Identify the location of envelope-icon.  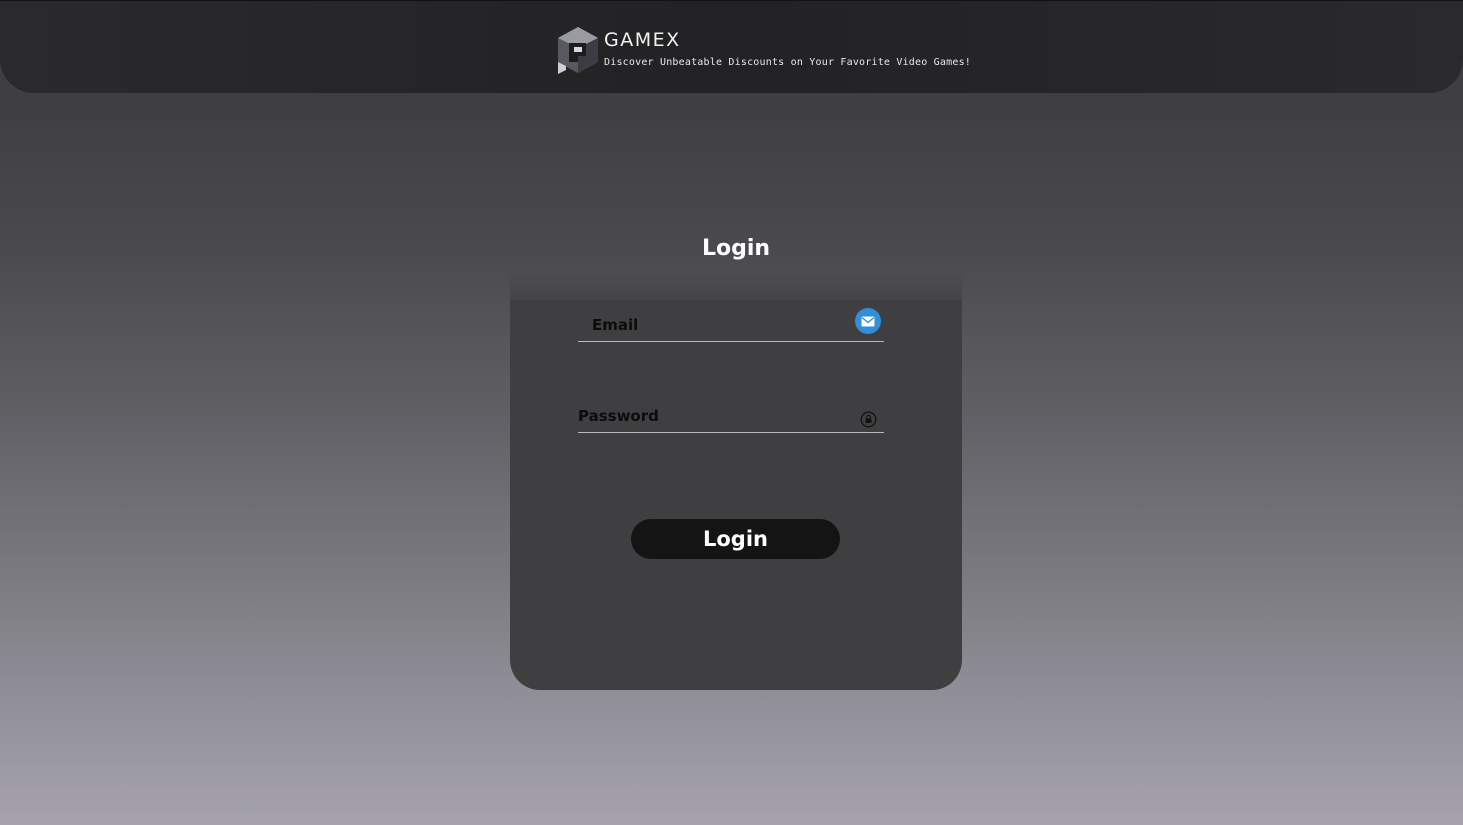
(868, 321).